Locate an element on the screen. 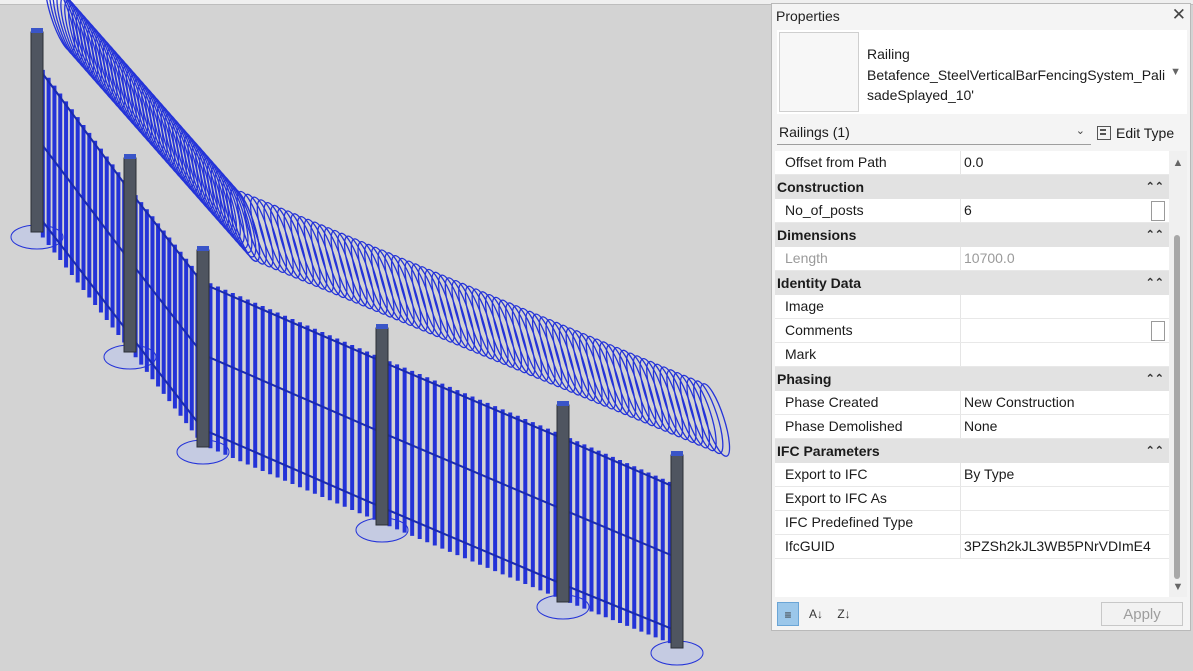  razor-wire-coil is located at coordinates (60, 26).